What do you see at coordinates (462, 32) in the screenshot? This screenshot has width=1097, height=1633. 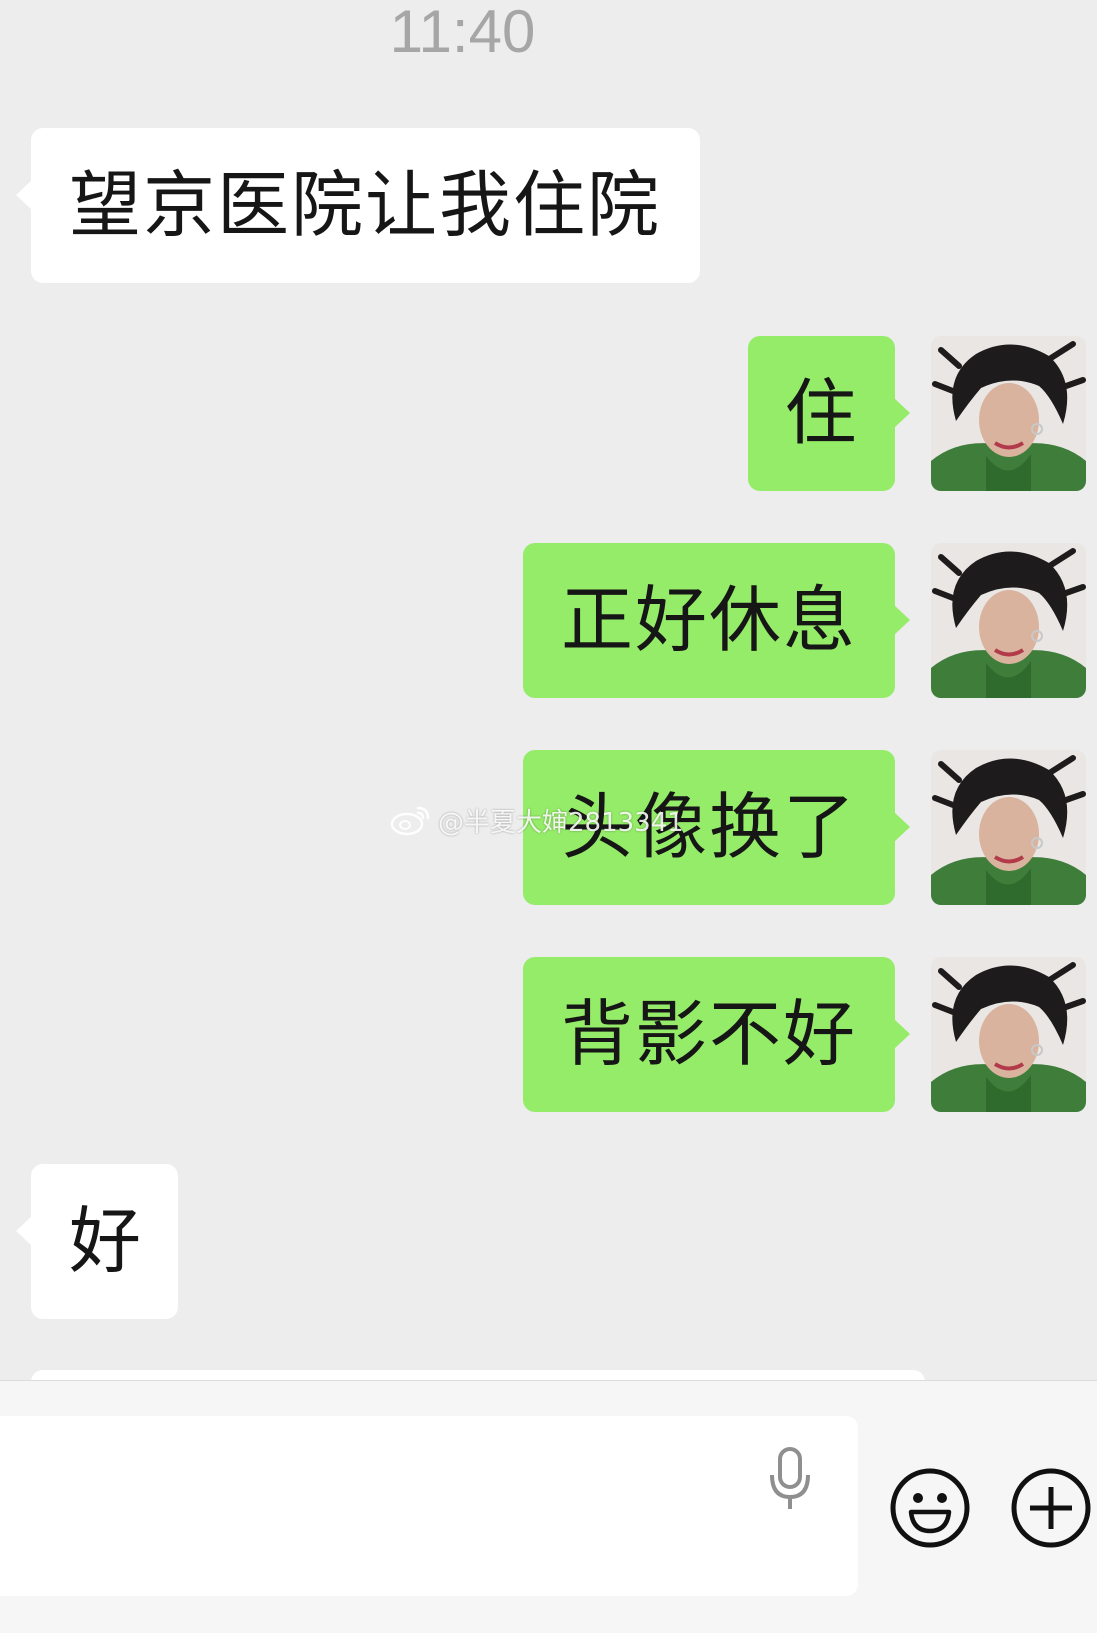 I see `chat-timestamp: 11:40` at bounding box center [462, 32].